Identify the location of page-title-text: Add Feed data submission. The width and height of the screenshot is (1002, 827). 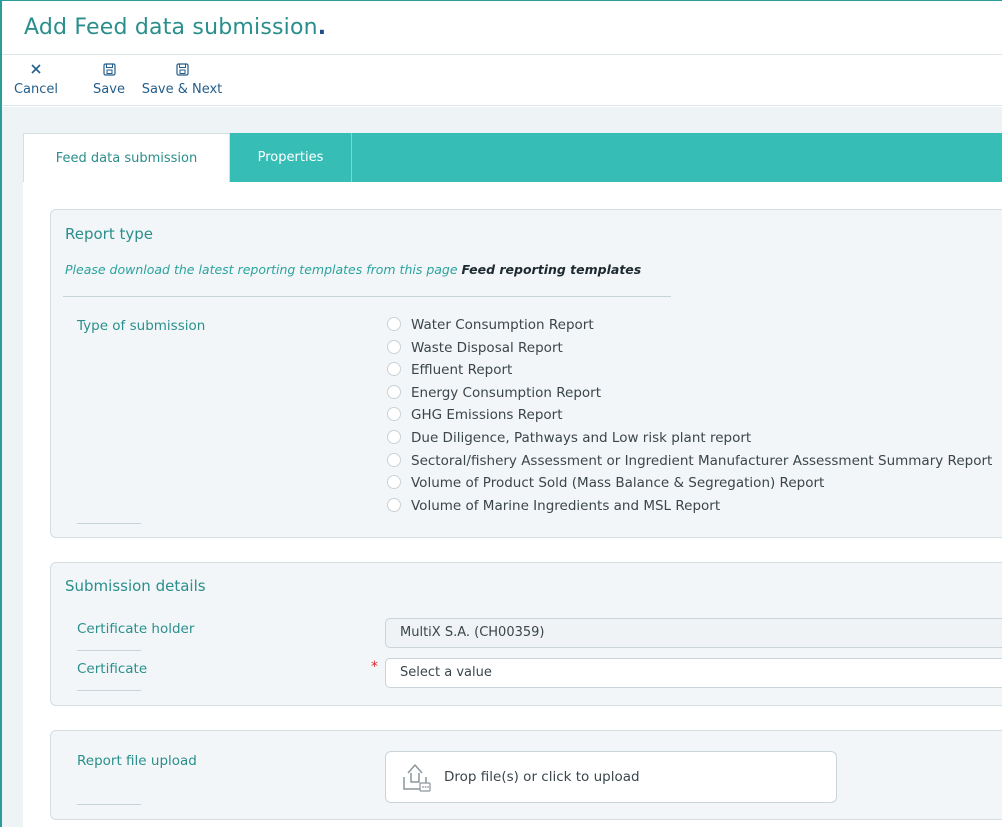
(171, 27).